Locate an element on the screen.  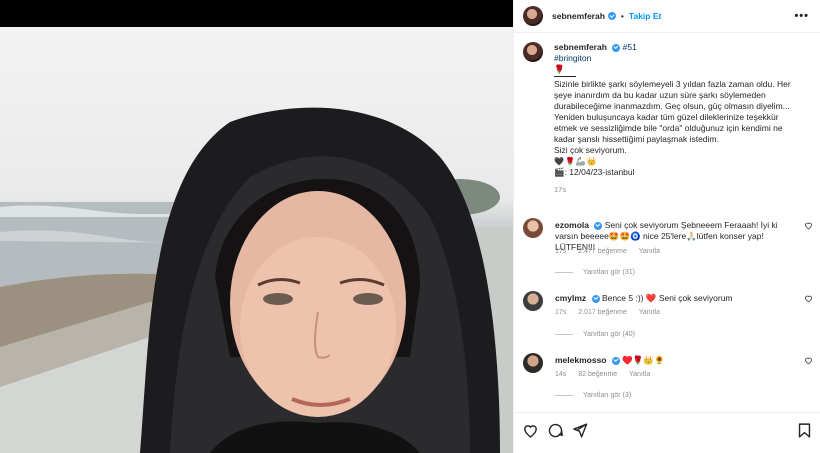
caption-avatar is located at coordinates (533, 52).